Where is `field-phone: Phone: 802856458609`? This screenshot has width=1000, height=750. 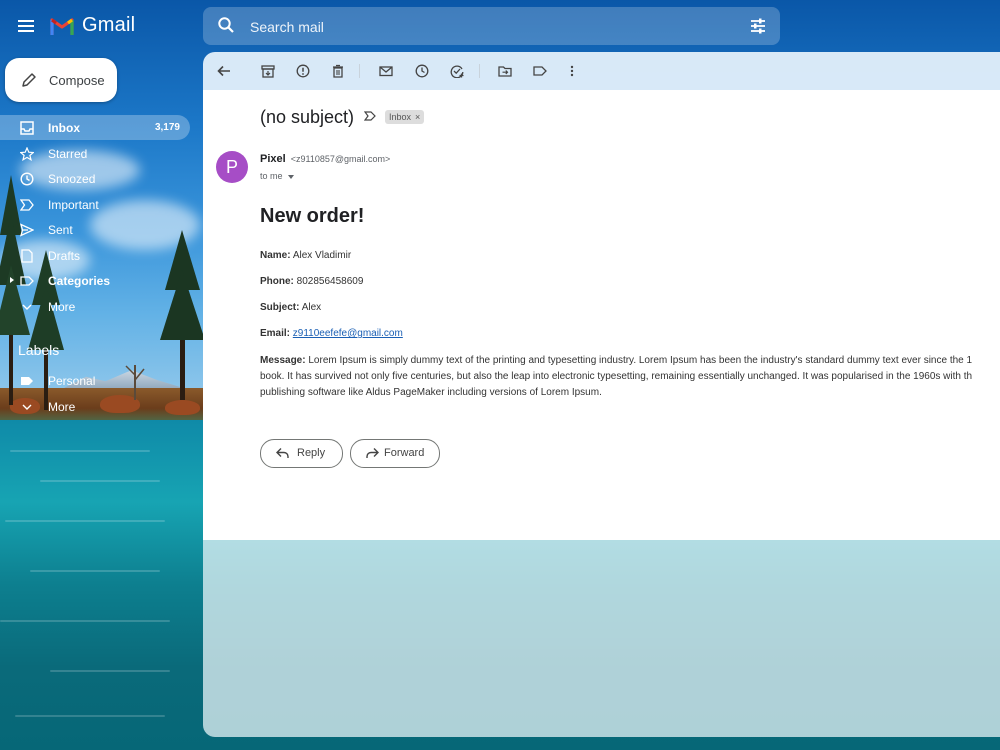 field-phone: Phone: 802856458609 is located at coordinates (311, 281).